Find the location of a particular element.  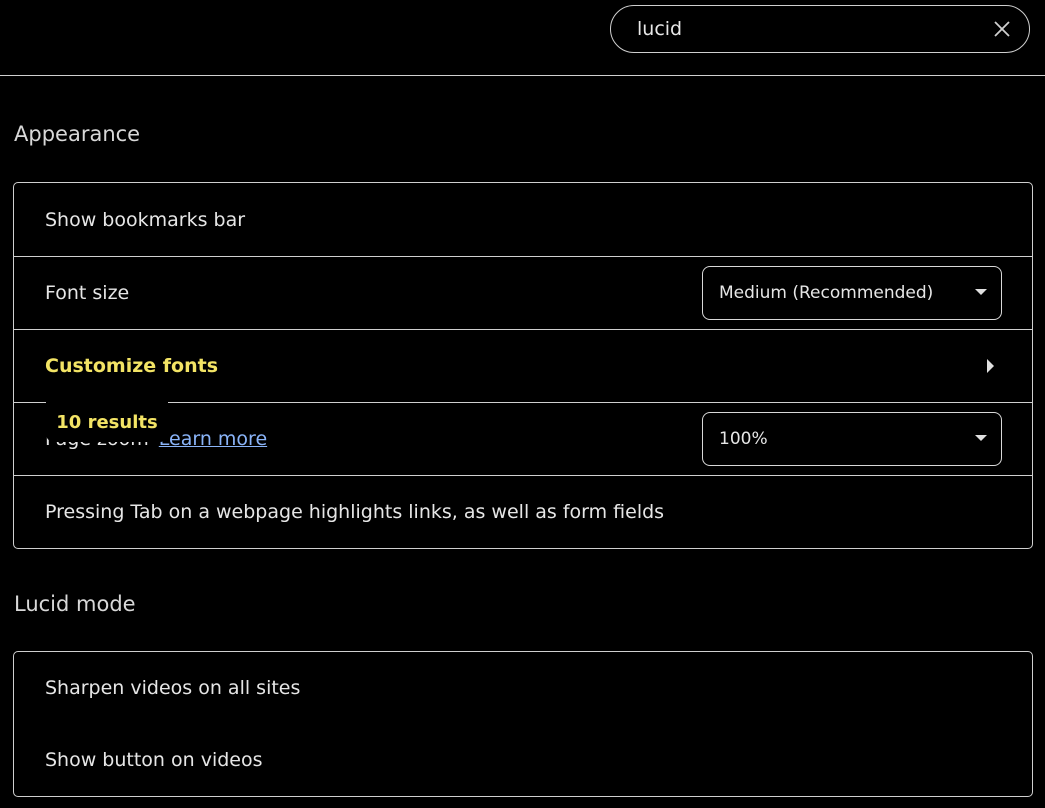

show-button-on-videos-label: Show button on videos is located at coordinates (154, 760).